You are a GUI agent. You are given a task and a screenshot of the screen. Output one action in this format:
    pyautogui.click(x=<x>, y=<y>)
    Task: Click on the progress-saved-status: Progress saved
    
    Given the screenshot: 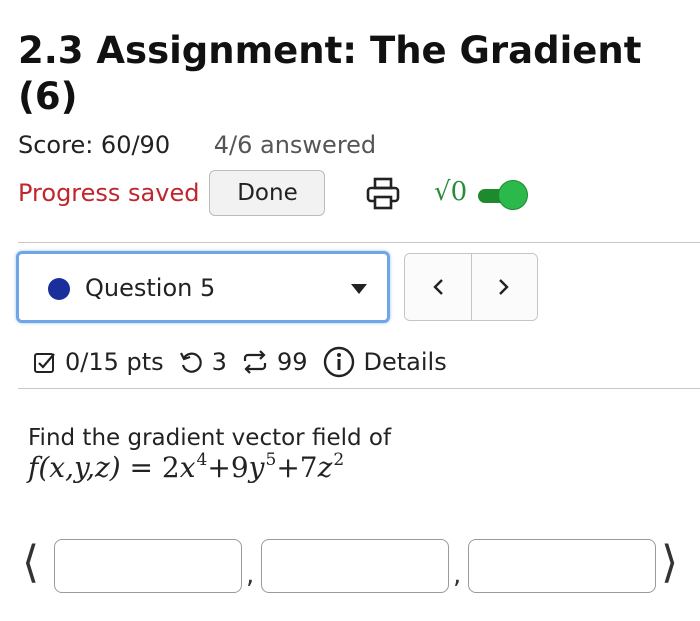 What is the action you would take?
    pyautogui.click(x=109, y=193)
    